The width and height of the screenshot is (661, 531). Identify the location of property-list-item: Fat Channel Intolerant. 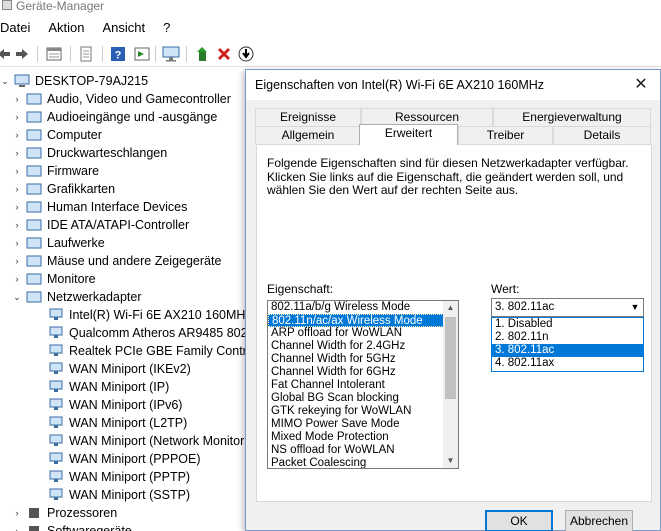
(363, 385).